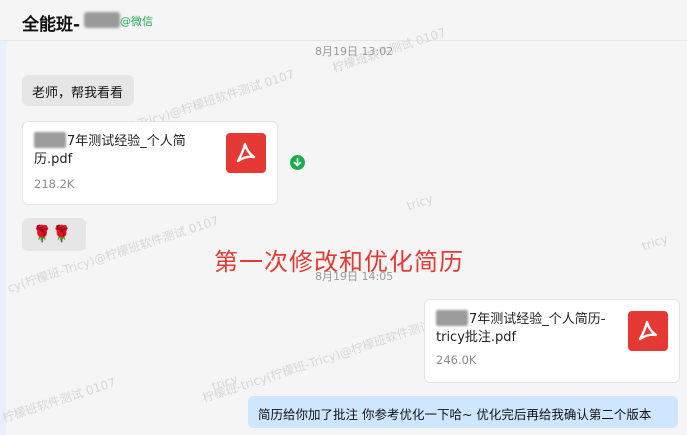 Image resolution: width=687 pixels, height=435 pixels. What do you see at coordinates (297, 162) in the screenshot?
I see `download-icon` at bounding box center [297, 162].